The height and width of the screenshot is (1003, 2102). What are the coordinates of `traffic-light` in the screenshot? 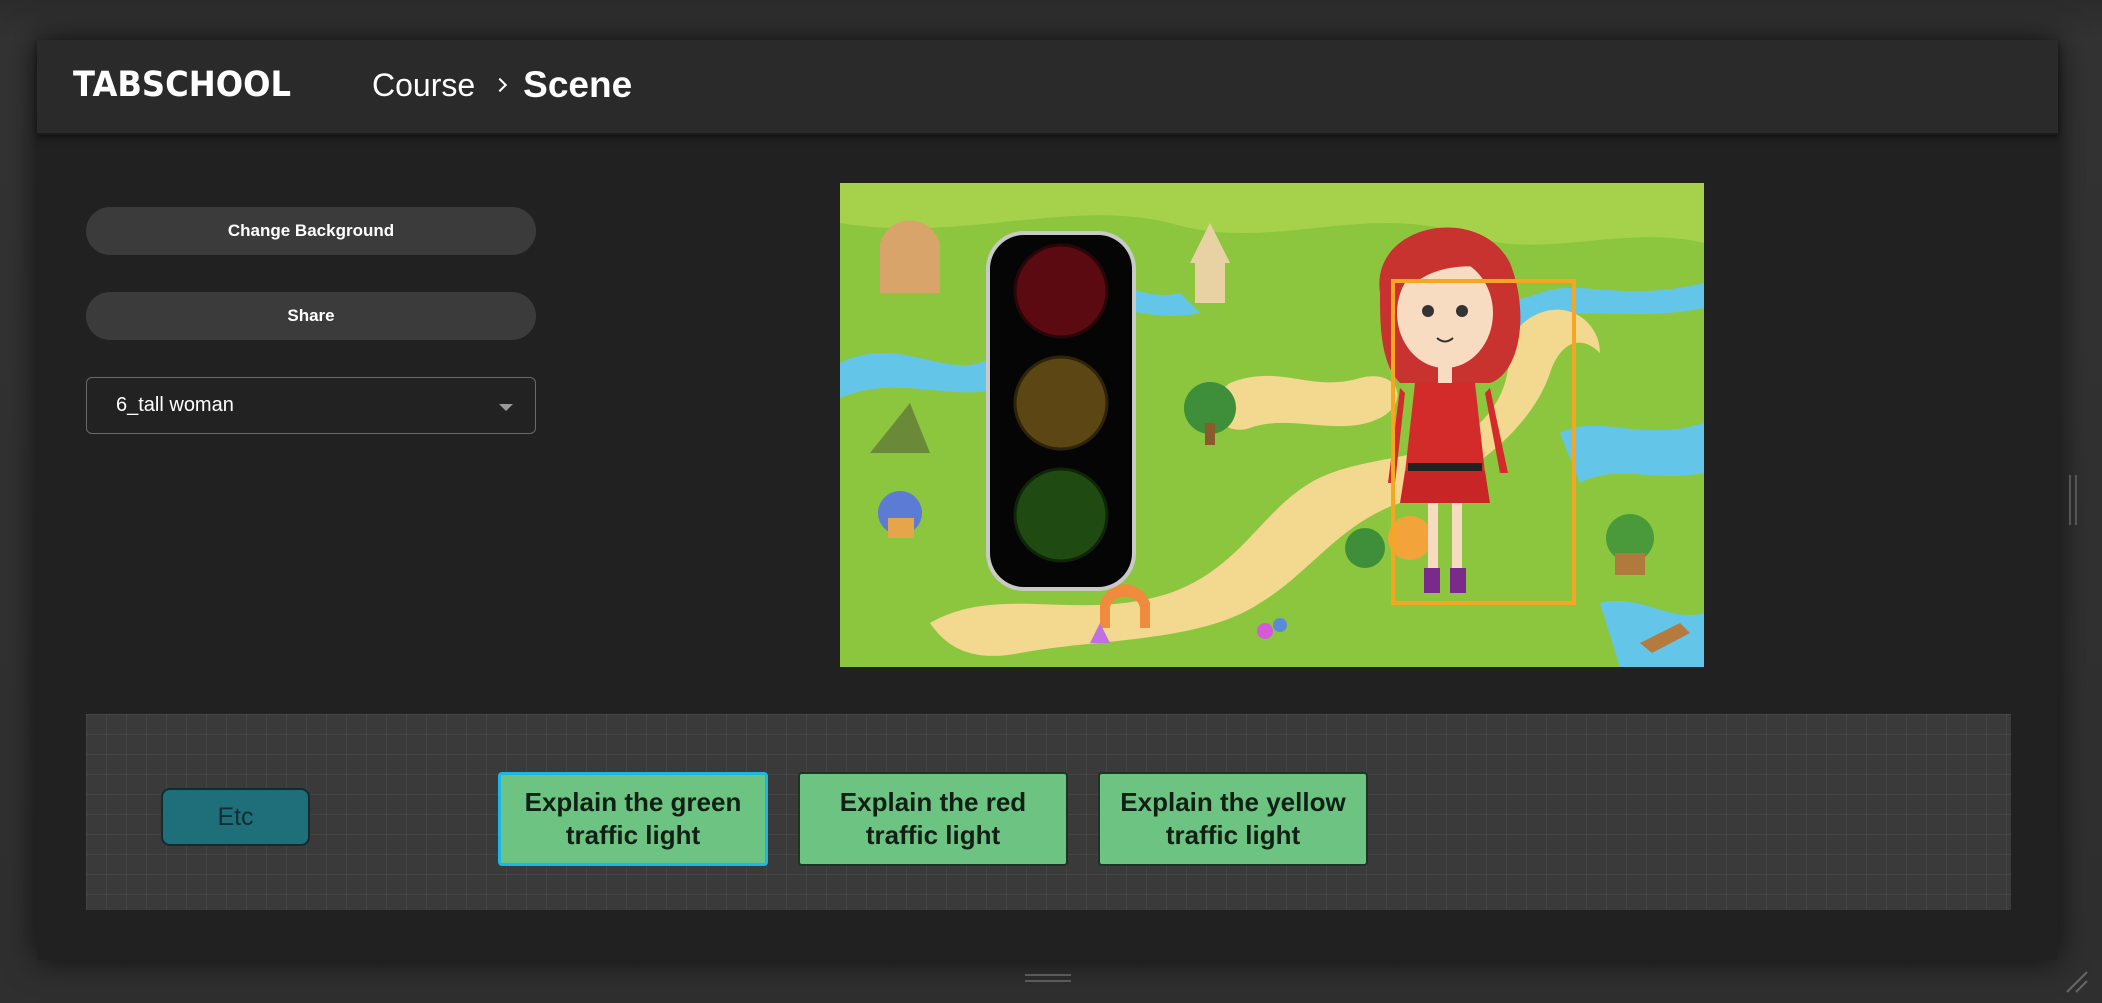 It's located at (1061, 411).